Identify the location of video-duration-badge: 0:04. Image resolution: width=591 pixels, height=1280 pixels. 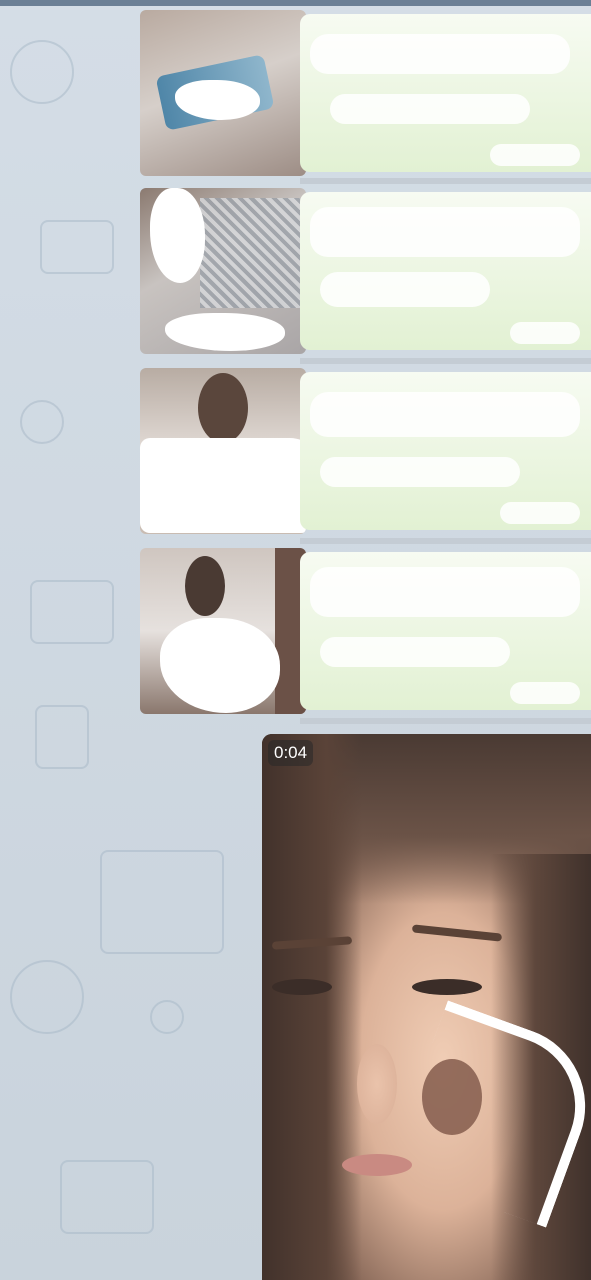
(291, 753).